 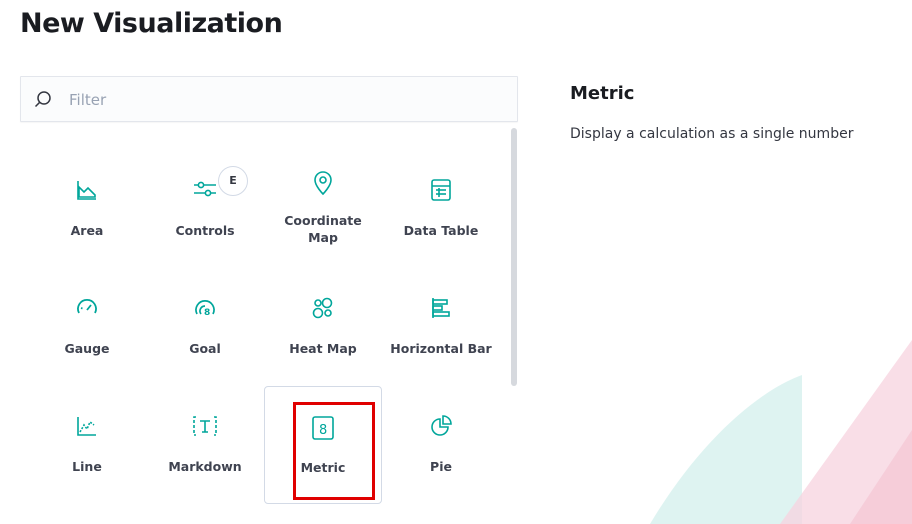 What do you see at coordinates (151, 23) in the screenshot?
I see `page-title: New Visualization` at bounding box center [151, 23].